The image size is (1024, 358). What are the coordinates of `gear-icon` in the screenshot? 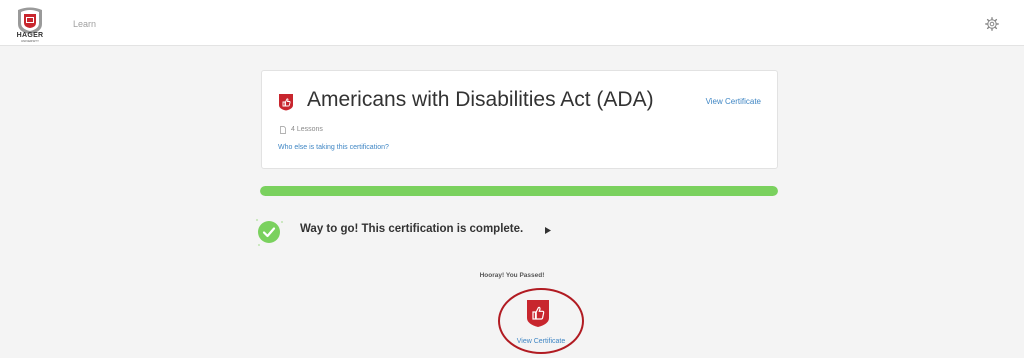 It's located at (992, 24).